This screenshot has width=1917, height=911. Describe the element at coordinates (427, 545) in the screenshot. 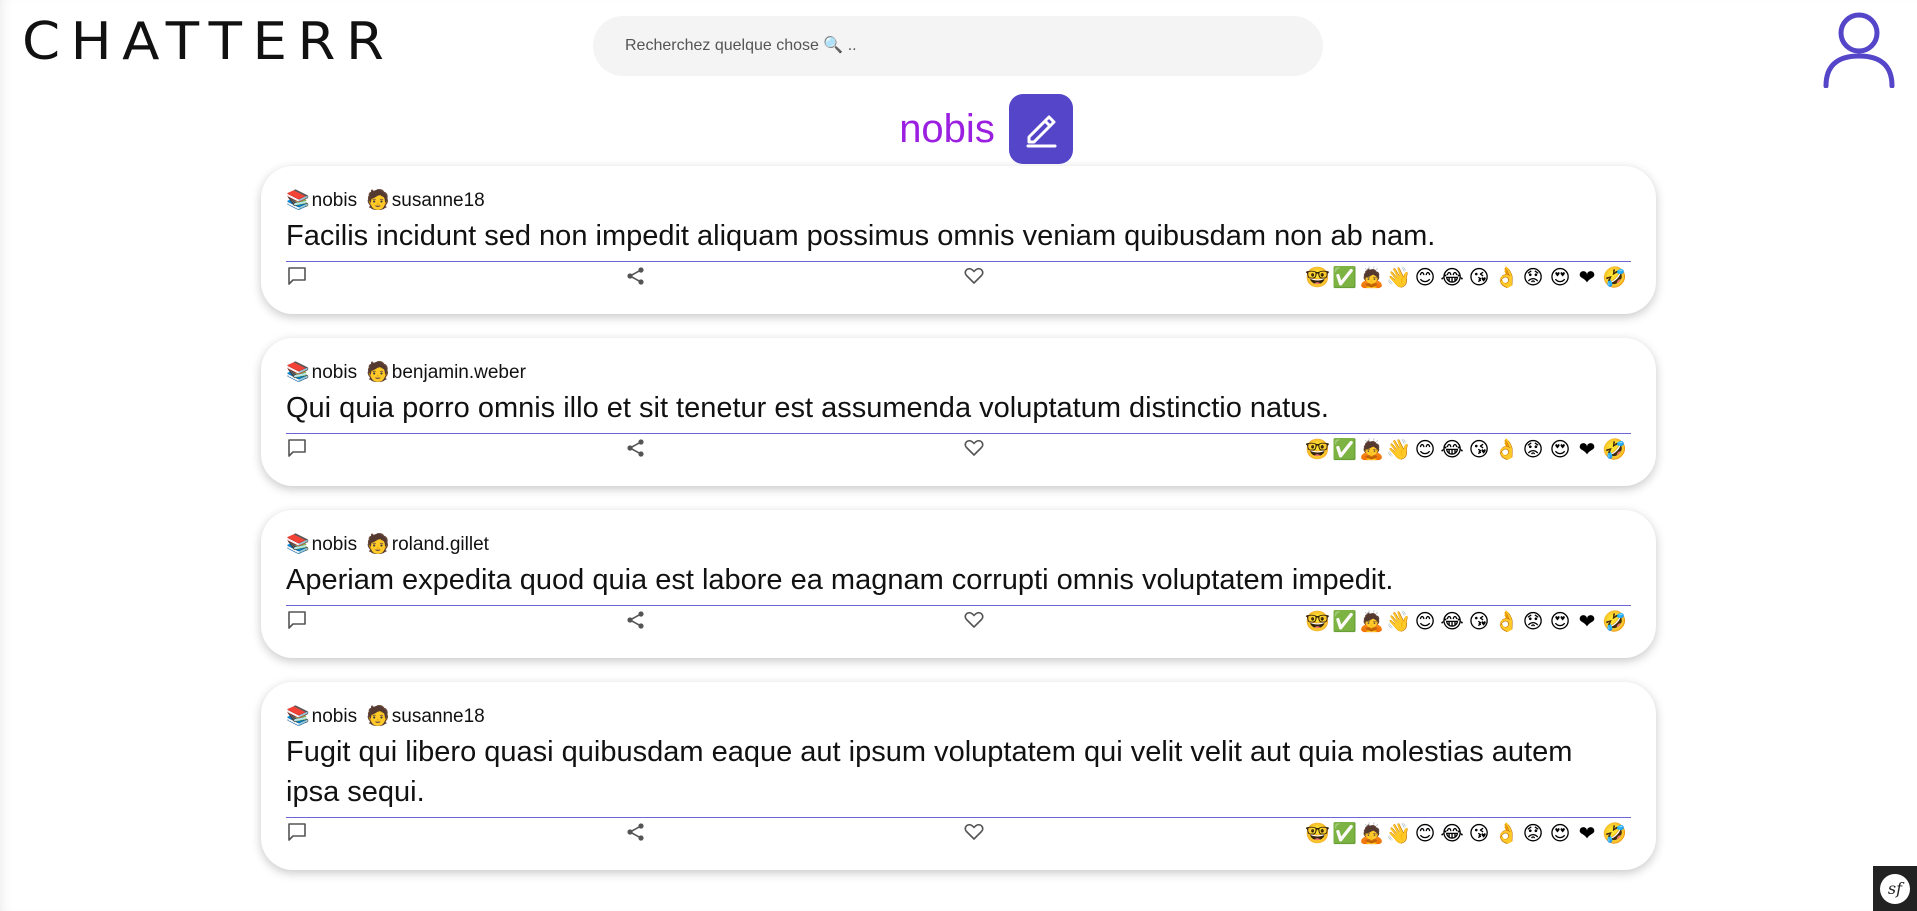

I see `post-recipient: 🧑 roland.gillet` at that location.